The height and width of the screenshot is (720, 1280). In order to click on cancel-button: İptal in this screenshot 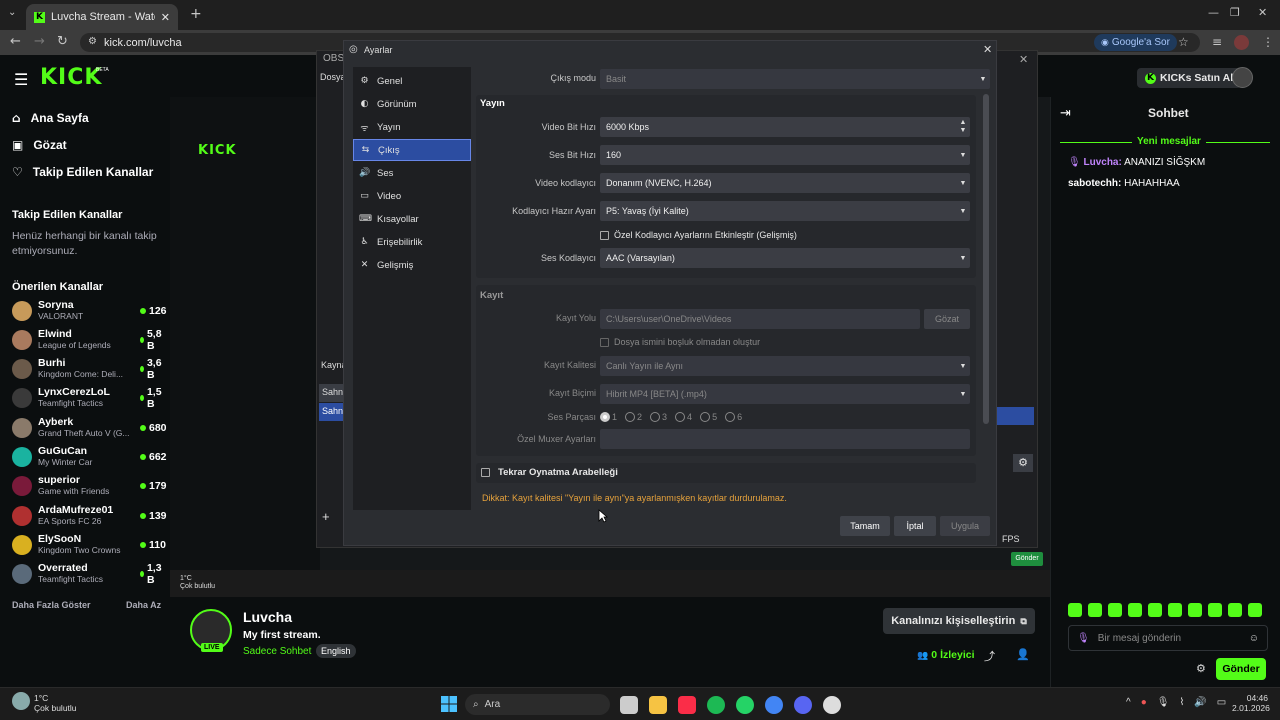, I will do `click(915, 526)`.